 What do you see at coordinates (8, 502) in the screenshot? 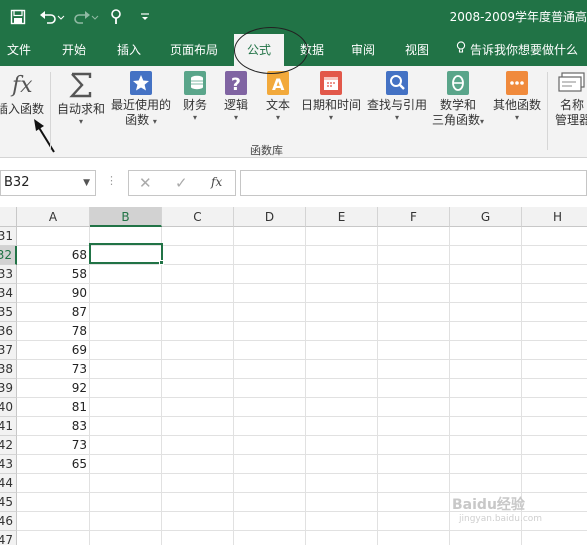
I see `row-header: 45` at bounding box center [8, 502].